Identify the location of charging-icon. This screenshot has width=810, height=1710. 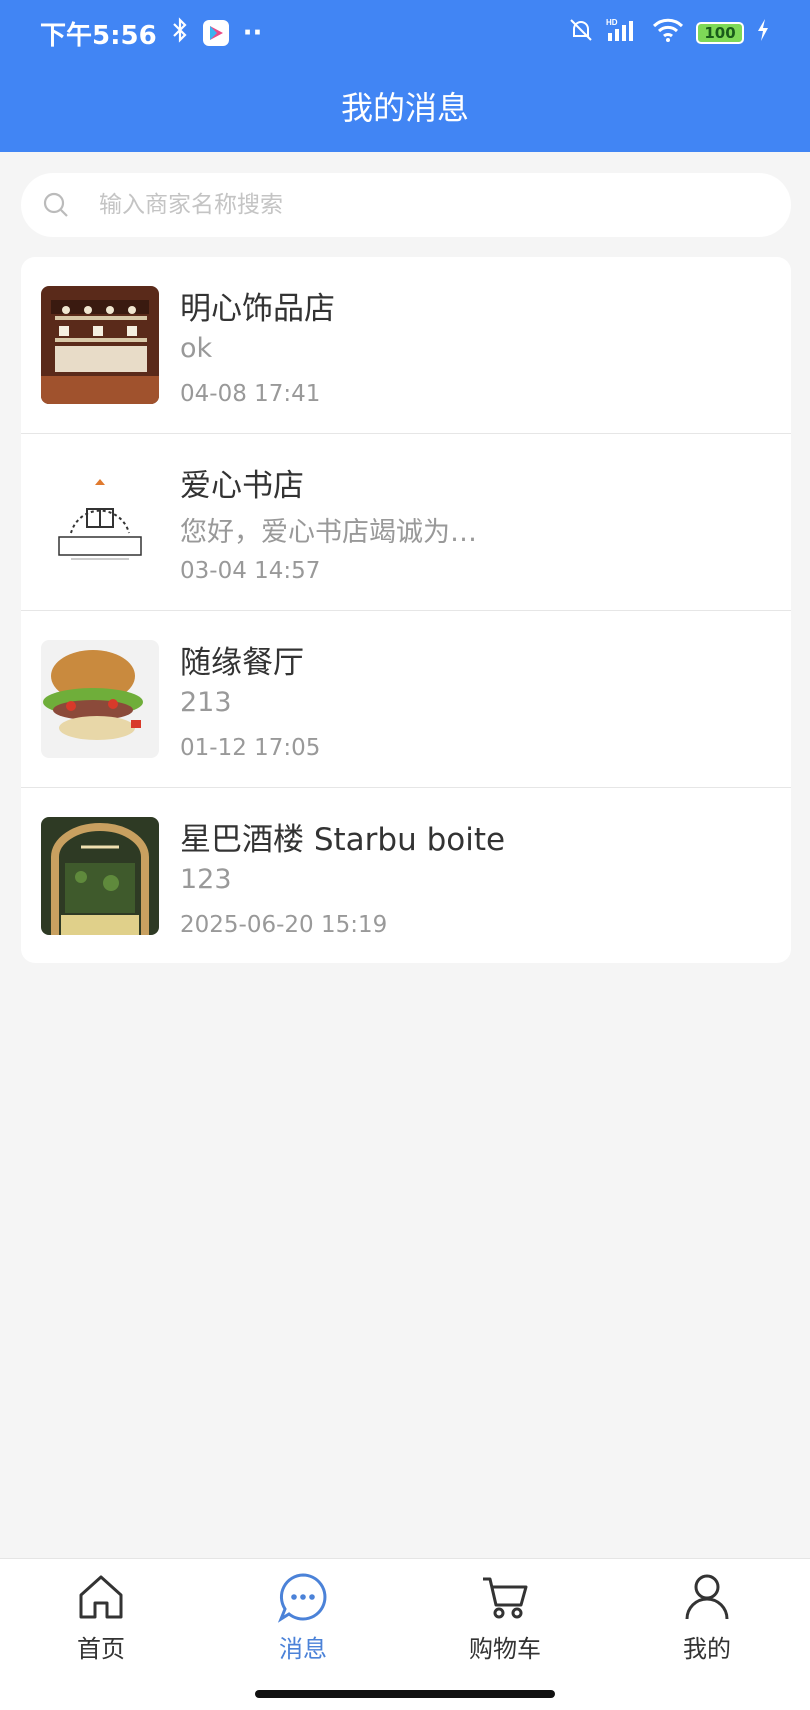
(763, 33).